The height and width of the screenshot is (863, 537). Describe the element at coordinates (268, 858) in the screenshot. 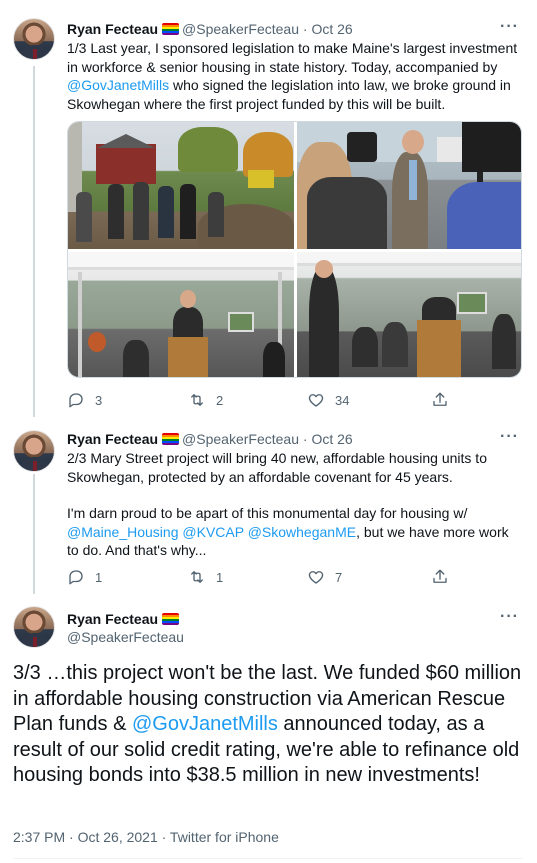

I see `divider` at that location.